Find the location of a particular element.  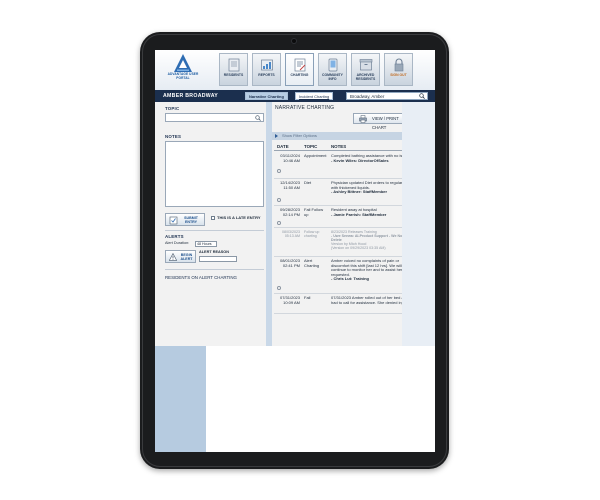

lock-icon is located at coordinates (398, 65).